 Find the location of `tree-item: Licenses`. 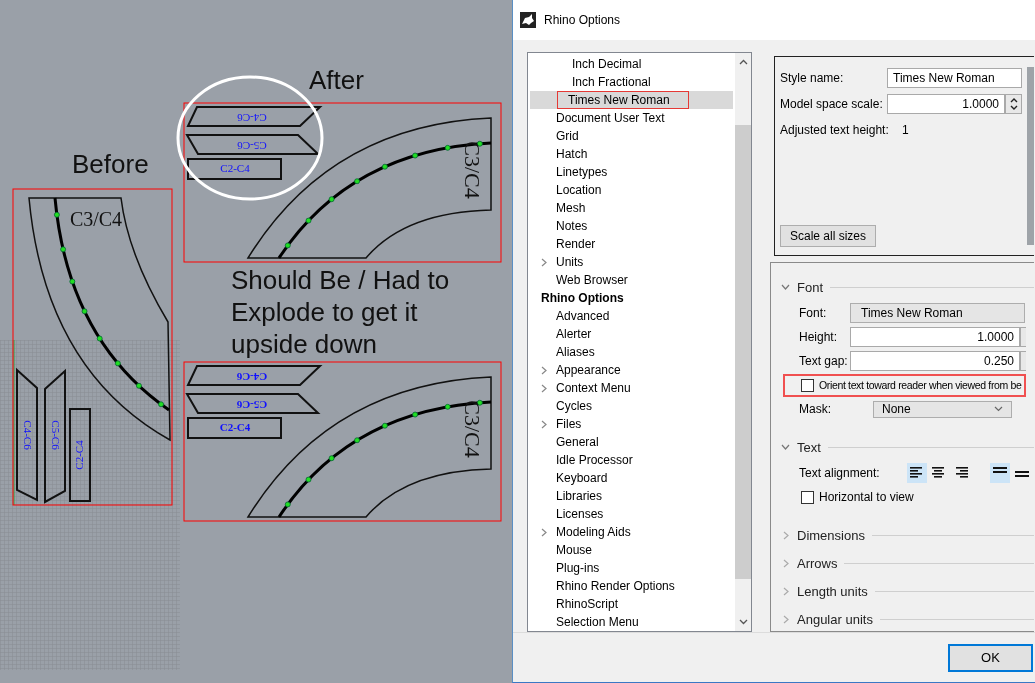

tree-item: Licenses is located at coordinates (580, 514).